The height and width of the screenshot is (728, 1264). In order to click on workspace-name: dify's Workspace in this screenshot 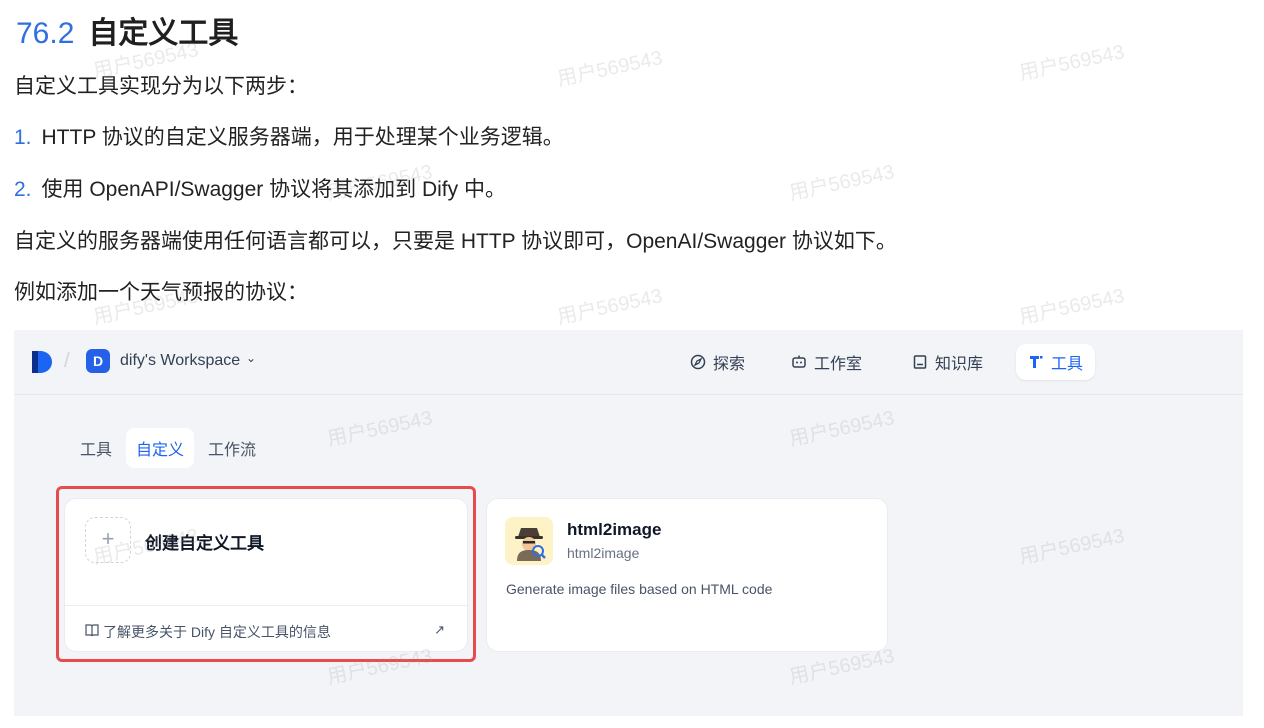, I will do `click(180, 361)`.